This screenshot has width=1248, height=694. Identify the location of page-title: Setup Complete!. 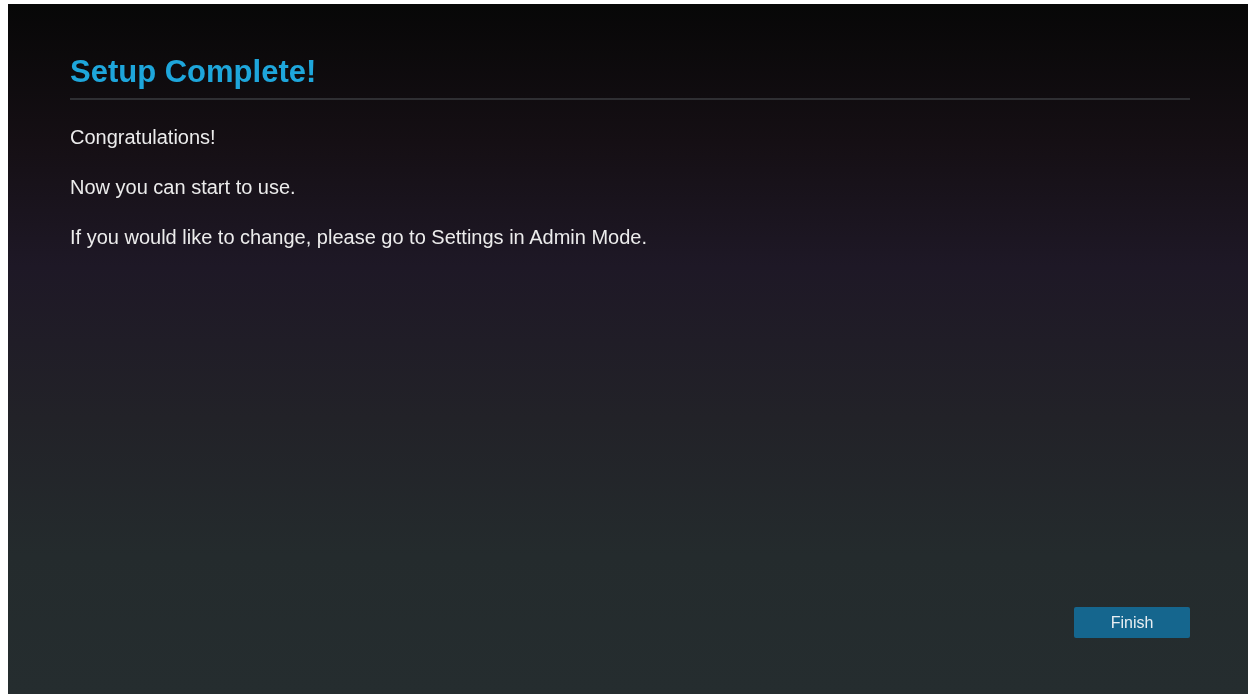
(630, 77).